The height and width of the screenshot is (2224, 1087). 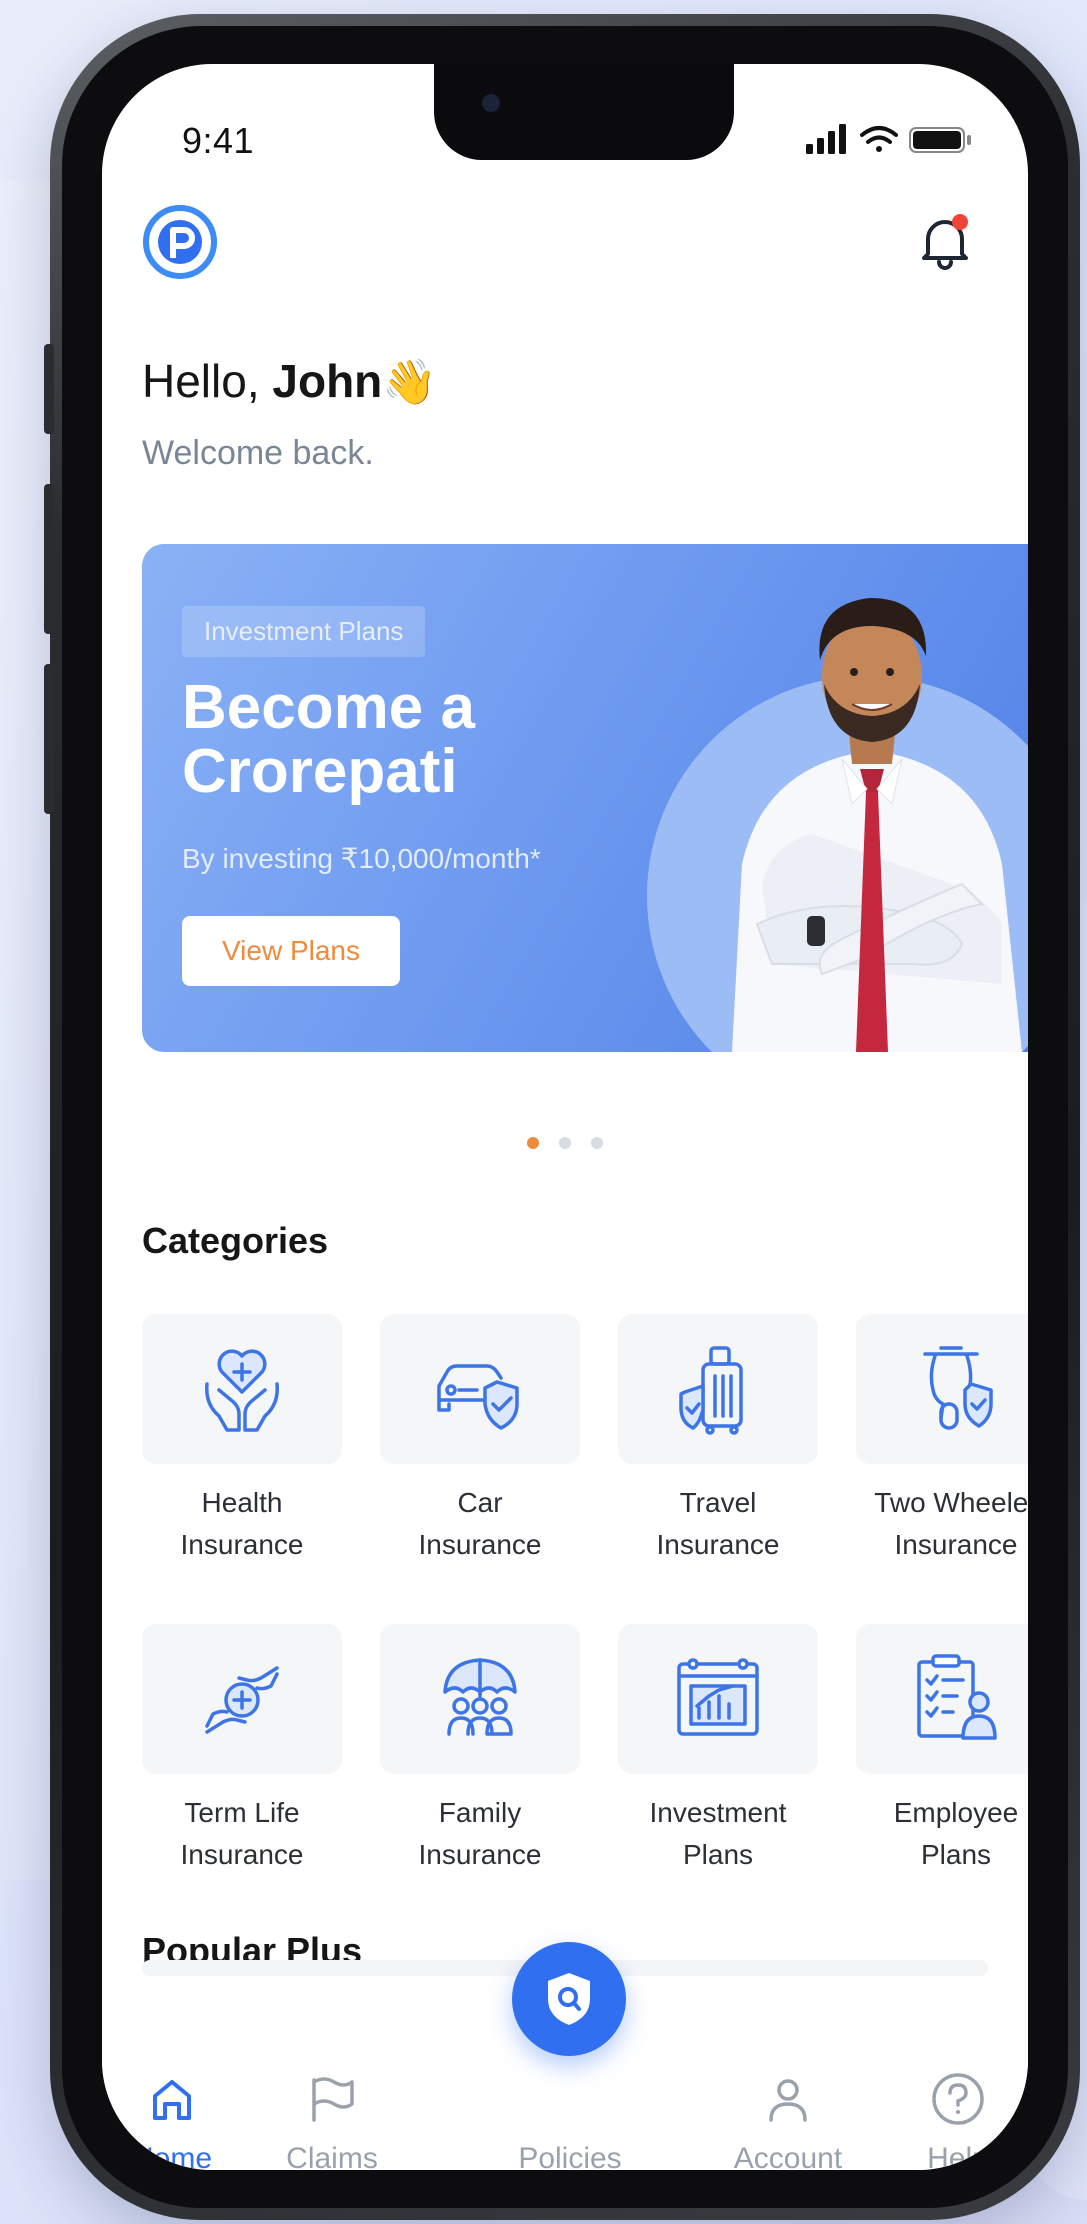 What do you see at coordinates (570, 2156) in the screenshot?
I see `nav-label: Policies` at bounding box center [570, 2156].